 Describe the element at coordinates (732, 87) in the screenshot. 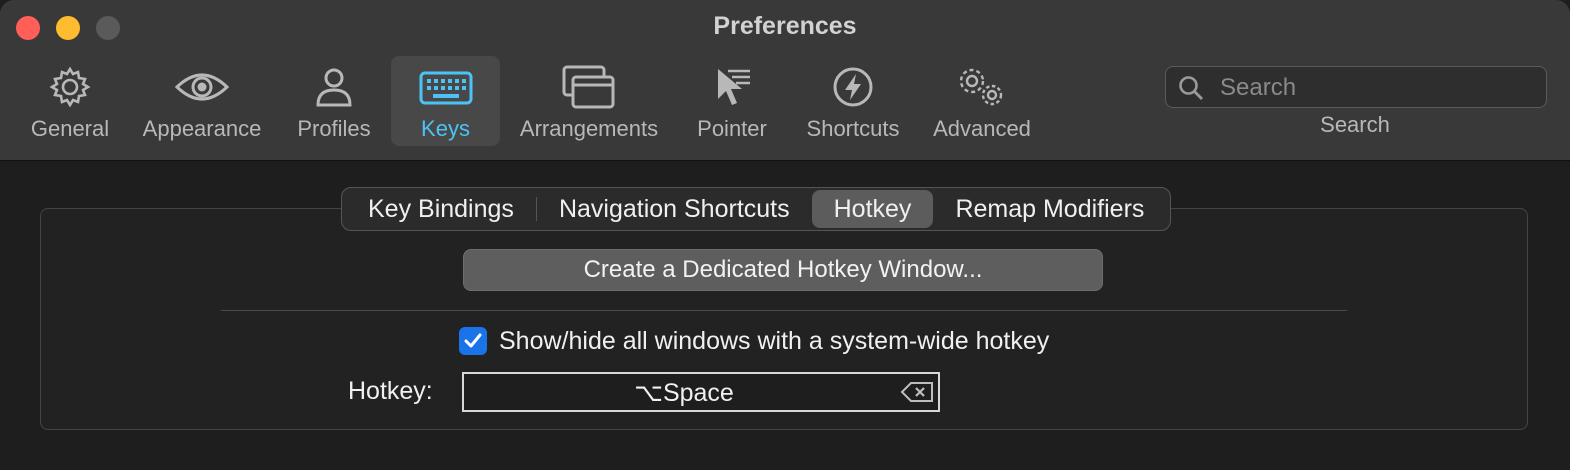

I see `pointer-icon` at that location.